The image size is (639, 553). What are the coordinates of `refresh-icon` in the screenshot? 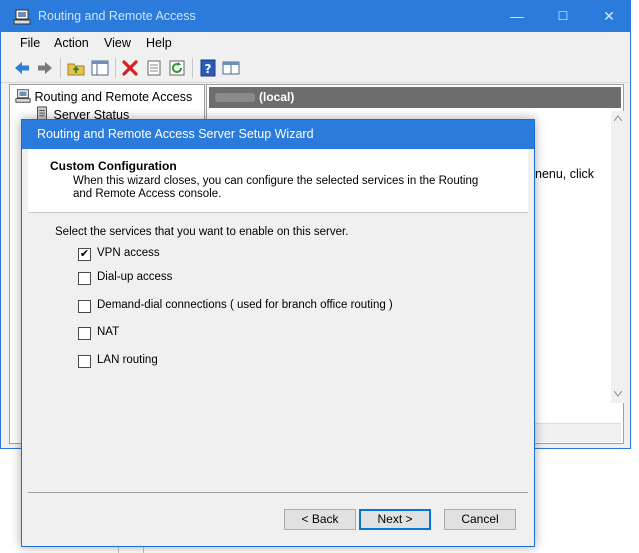 It's located at (177, 68).